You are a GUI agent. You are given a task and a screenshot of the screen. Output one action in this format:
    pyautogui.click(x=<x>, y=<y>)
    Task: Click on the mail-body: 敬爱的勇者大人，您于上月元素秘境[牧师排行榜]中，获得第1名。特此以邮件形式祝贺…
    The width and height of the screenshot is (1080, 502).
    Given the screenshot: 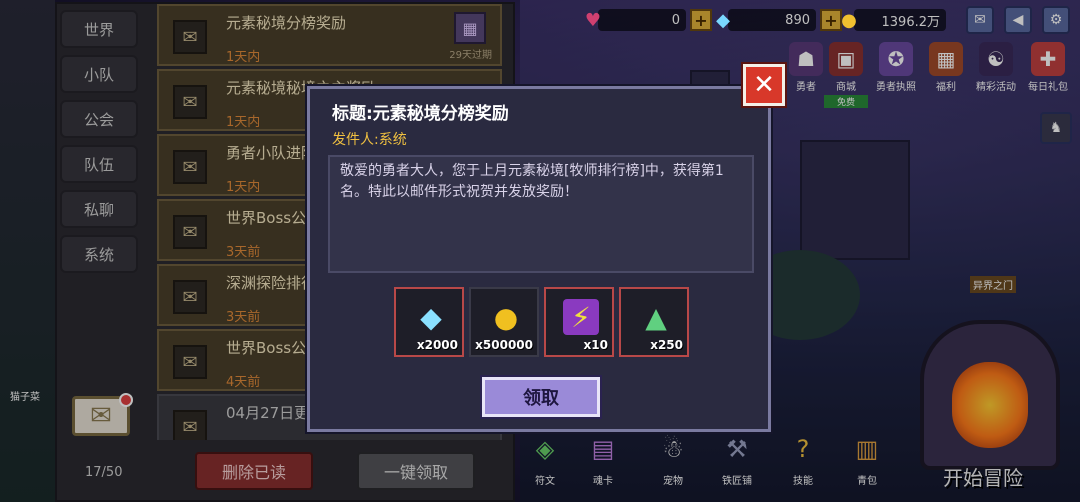 What is the action you would take?
    pyautogui.click(x=541, y=214)
    